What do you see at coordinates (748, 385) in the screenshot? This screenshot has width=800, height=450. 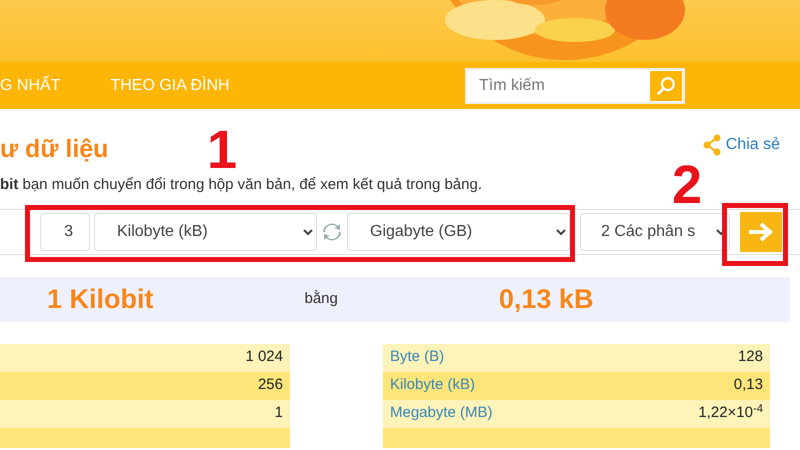 I see `table-value: 0,13` at bounding box center [748, 385].